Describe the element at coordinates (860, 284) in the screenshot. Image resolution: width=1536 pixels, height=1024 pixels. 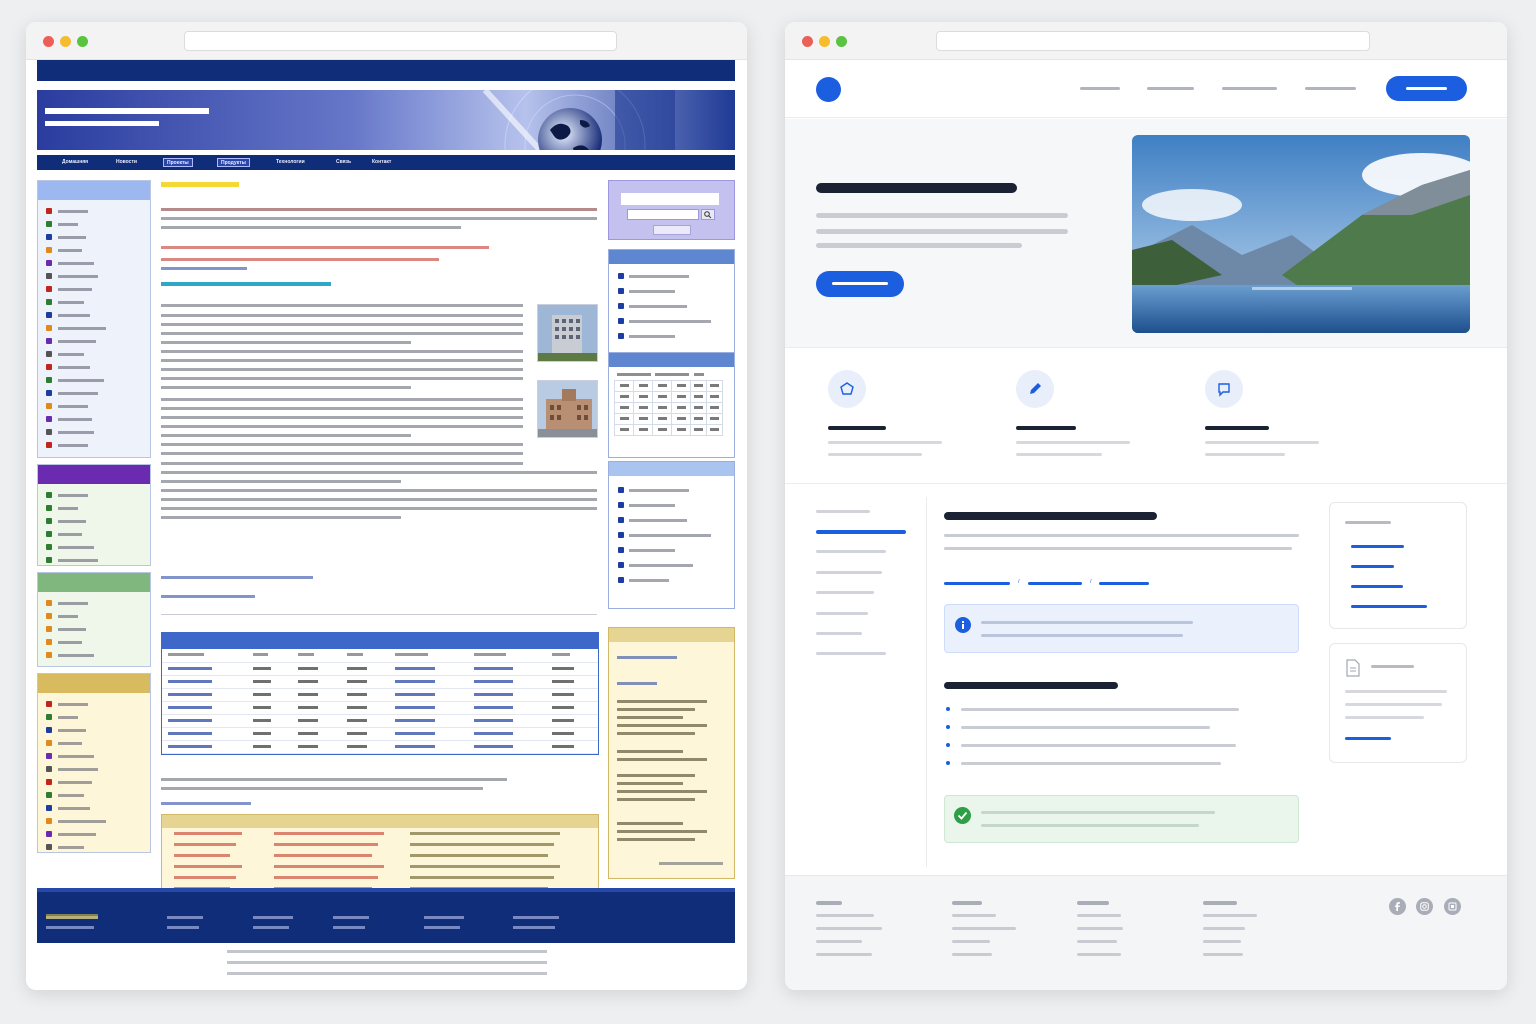
I see `hero-button` at that location.